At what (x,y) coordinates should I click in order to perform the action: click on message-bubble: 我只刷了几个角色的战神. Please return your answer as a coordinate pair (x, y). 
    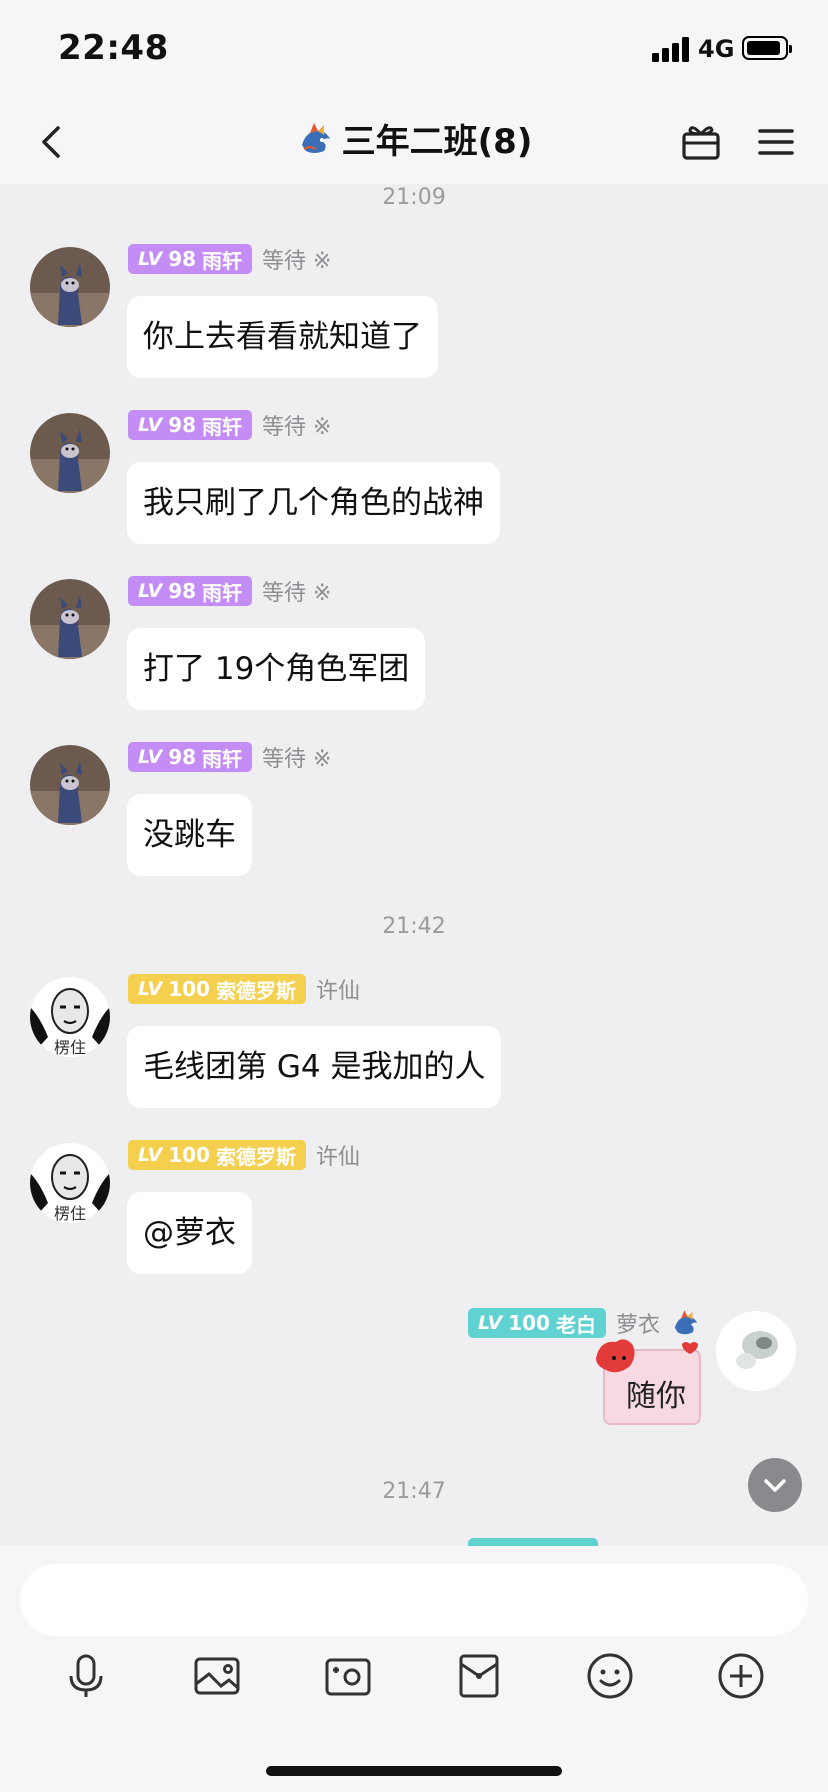
    Looking at the image, I should click on (313, 503).